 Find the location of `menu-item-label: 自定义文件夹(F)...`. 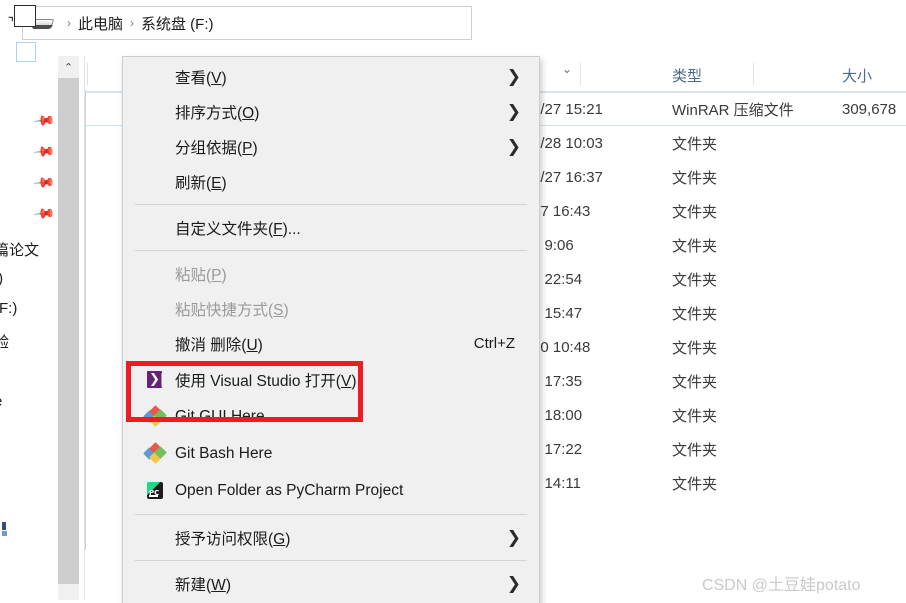

menu-item-label: 自定义文件夹(F)... is located at coordinates (238, 229).